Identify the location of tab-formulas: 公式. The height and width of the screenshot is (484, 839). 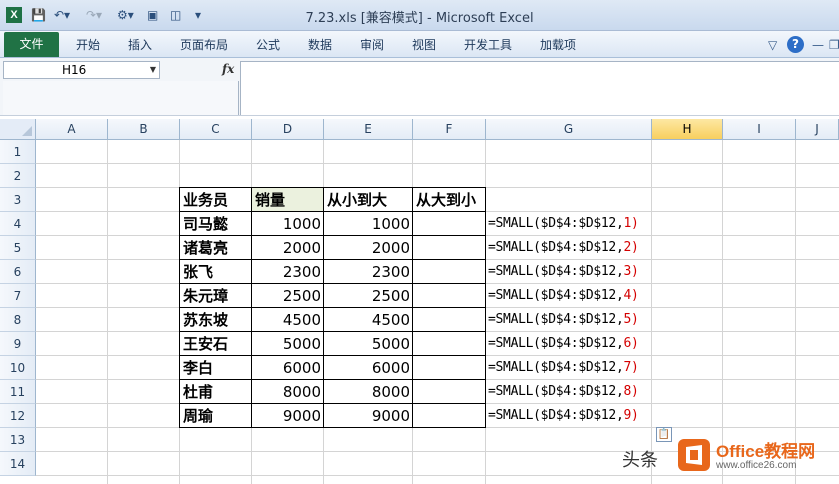
(268, 45).